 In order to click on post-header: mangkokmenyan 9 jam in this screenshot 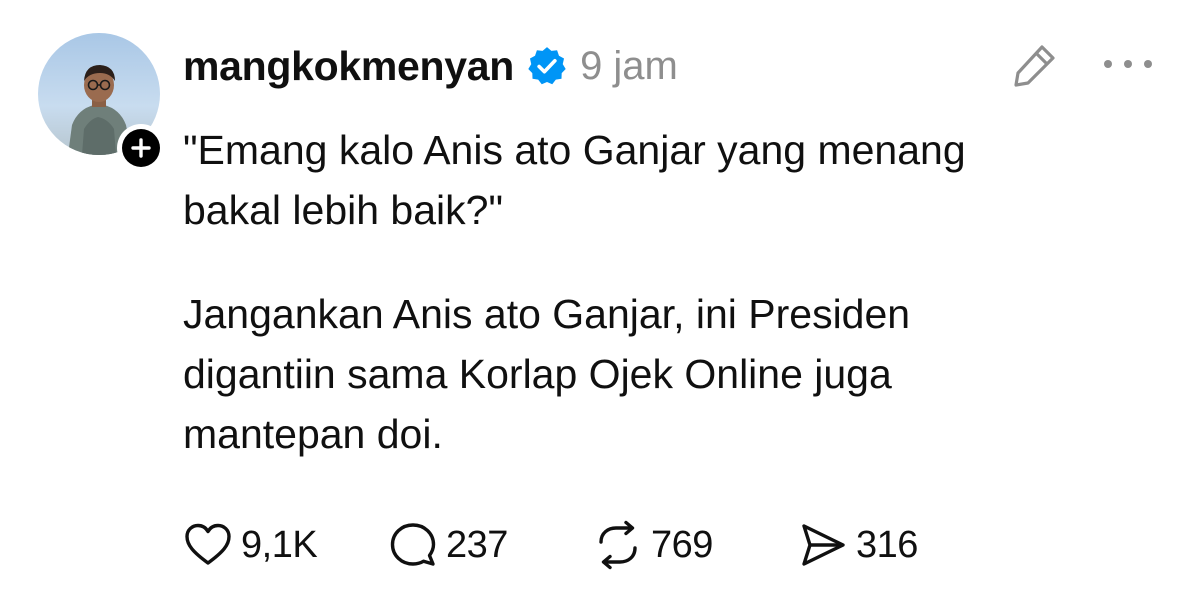, I will do `click(430, 66)`.